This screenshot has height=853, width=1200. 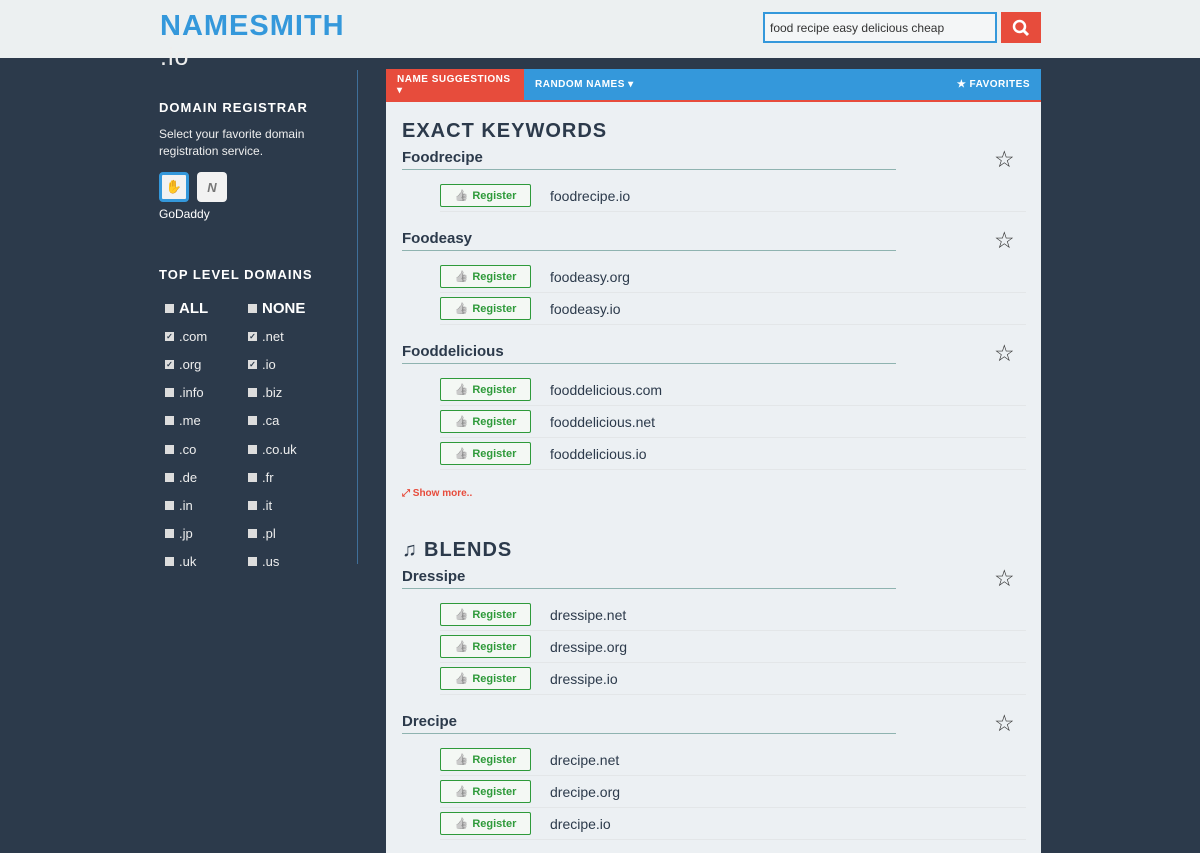 I want to click on section-title: EXACT KEYWORDS, so click(x=721, y=131).